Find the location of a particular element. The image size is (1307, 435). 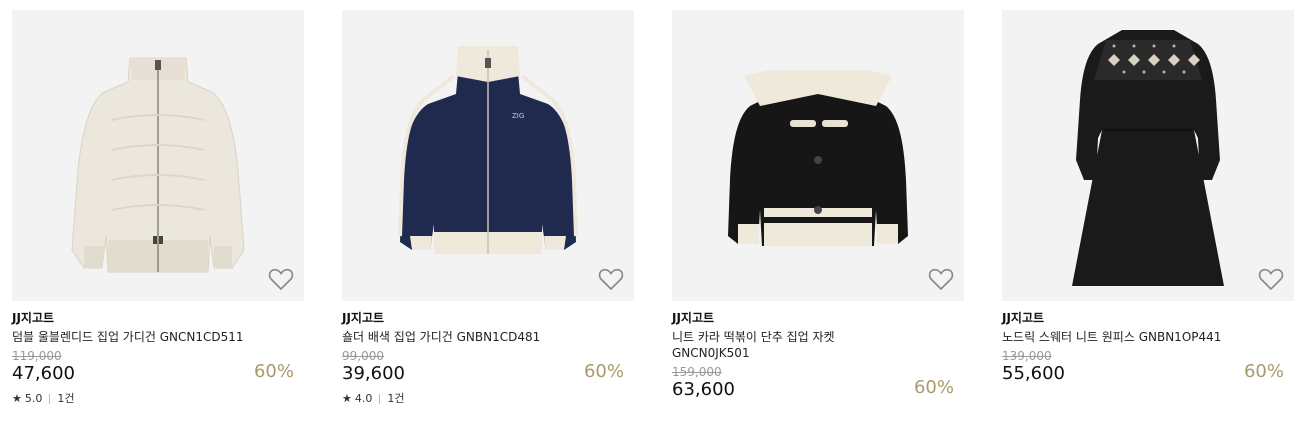

product-image-navy-track-cardigan: ZIG is located at coordinates (488, 155).